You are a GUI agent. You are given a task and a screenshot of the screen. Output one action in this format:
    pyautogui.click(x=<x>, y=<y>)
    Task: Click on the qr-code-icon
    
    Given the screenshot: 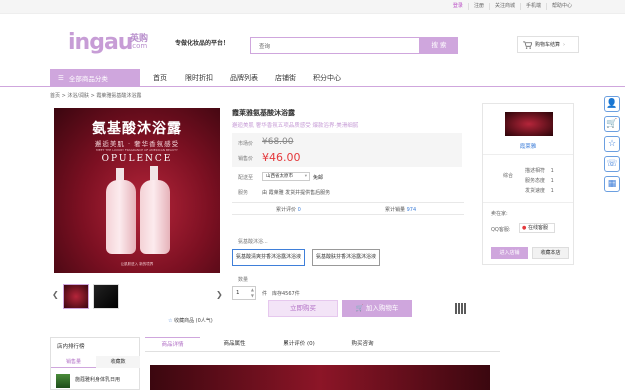 What is the action you would take?
    pyautogui.click(x=460, y=308)
    